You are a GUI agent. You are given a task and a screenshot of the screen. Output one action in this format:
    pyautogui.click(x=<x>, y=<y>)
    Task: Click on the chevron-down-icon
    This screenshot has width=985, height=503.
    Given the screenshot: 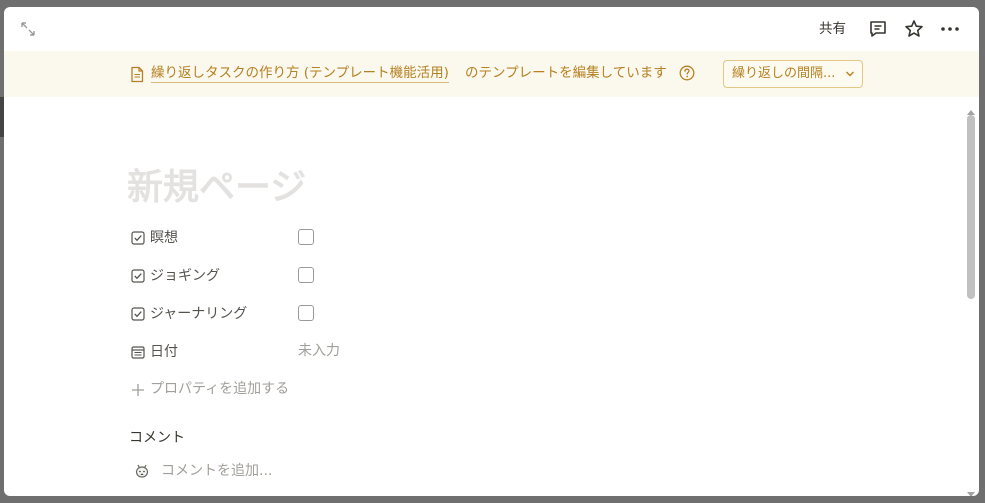 What is the action you would take?
    pyautogui.click(x=850, y=74)
    